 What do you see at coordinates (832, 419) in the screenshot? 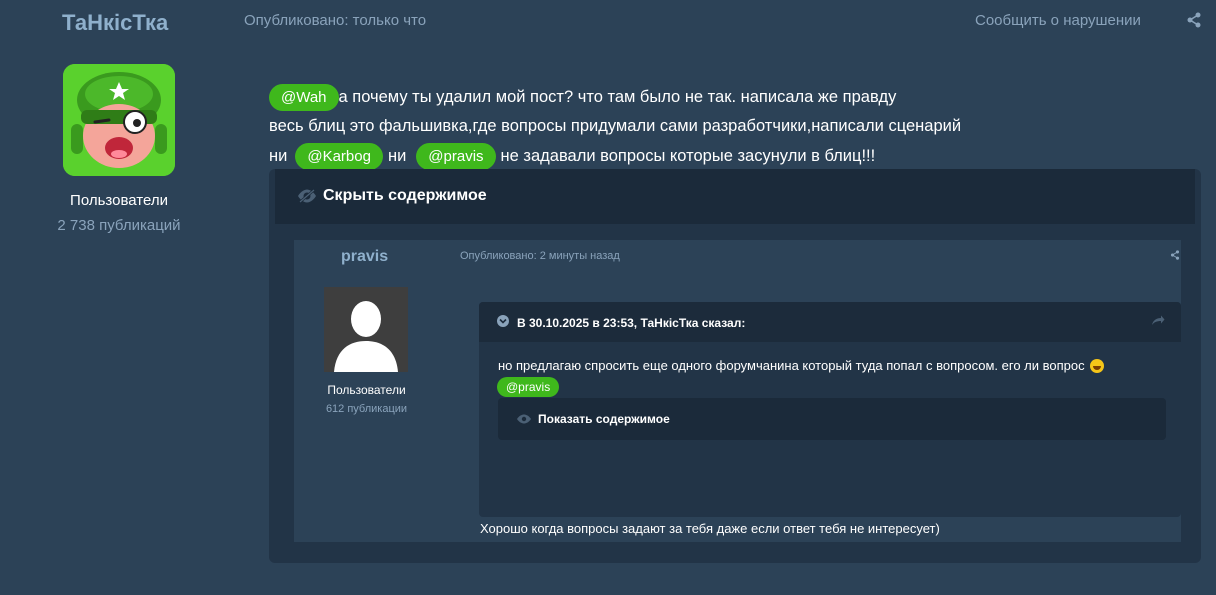
I see `show-content-toggle: Показать содержимое` at bounding box center [832, 419].